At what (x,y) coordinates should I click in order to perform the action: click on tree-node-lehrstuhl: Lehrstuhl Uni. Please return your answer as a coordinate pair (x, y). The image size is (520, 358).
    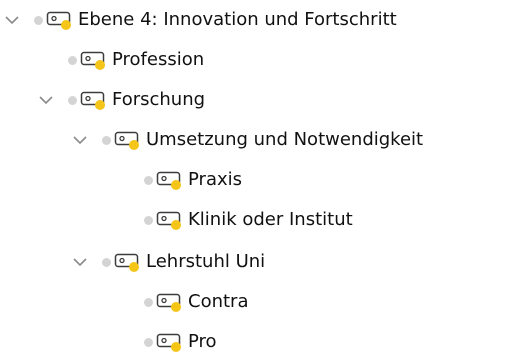
    Looking at the image, I should click on (166, 262).